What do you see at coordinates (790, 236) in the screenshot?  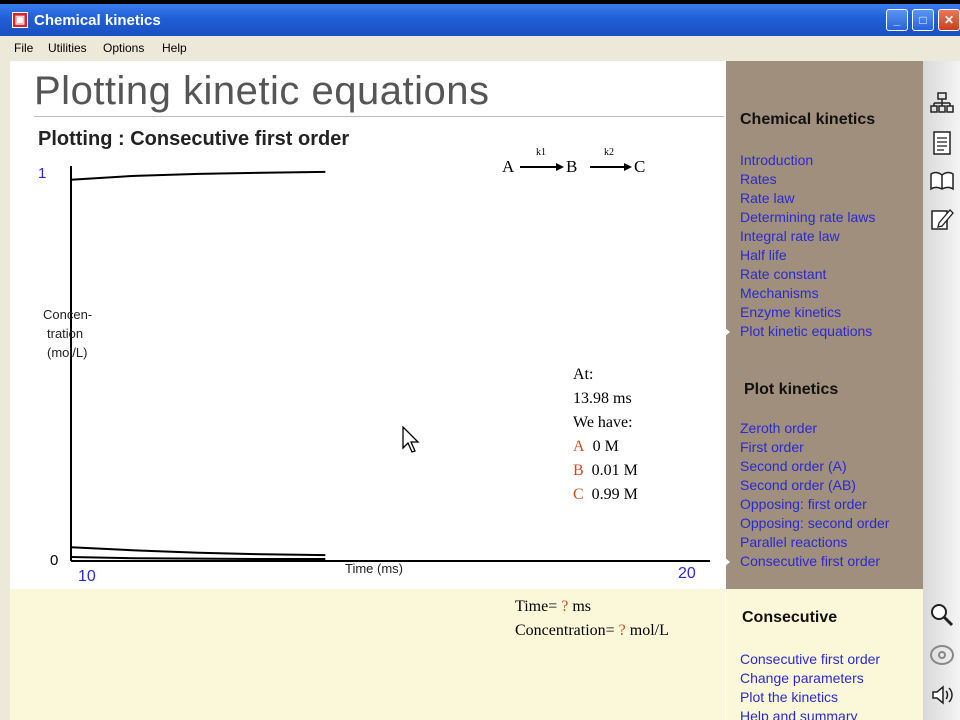 I see `sidebar-item-integral-rate-law: Integral rate law` at bounding box center [790, 236].